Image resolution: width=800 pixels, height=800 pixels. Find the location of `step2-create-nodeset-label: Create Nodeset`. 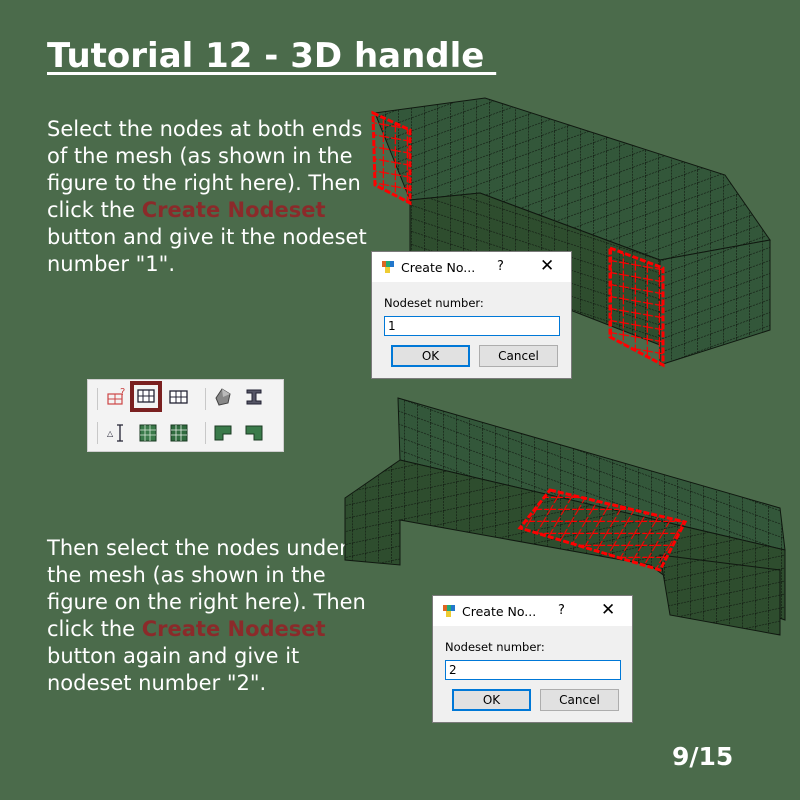

step2-create-nodeset-label: Create Nodeset is located at coordinates (233, 629).